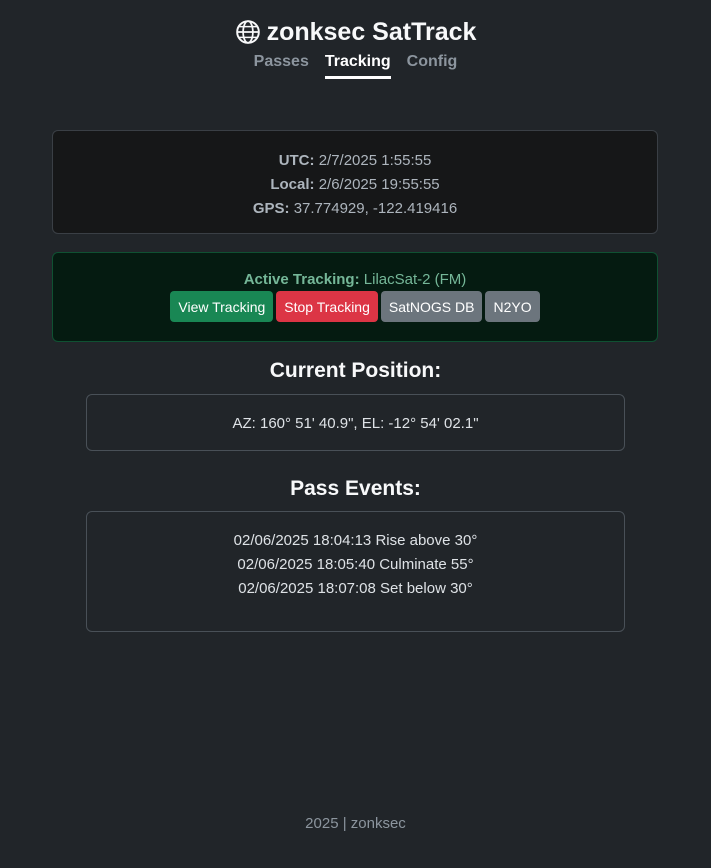 This screenshot has width=711, height=868. Describe the element at coordinates (375, 208) in the screenshot. I see `gps-value: 37.774929, -122.419416` at that location.